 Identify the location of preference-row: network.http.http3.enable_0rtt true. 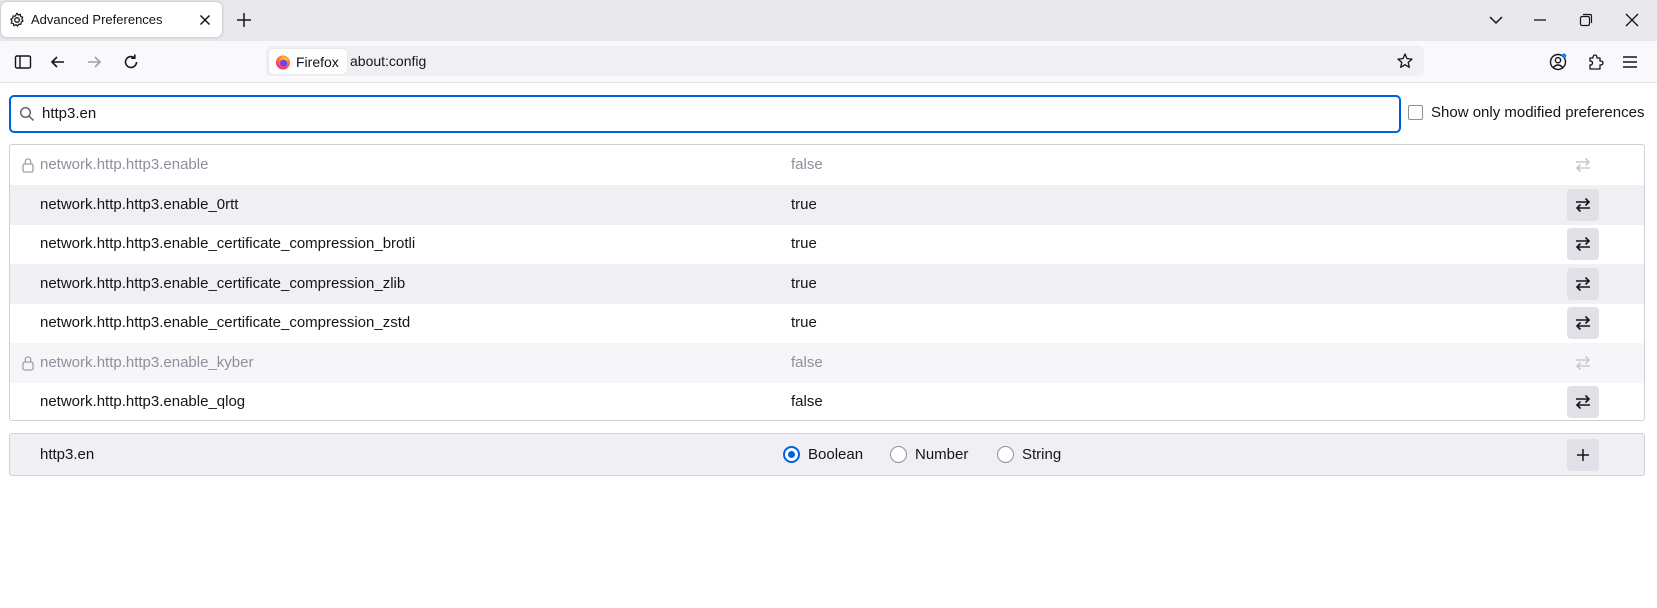
(827, 205).